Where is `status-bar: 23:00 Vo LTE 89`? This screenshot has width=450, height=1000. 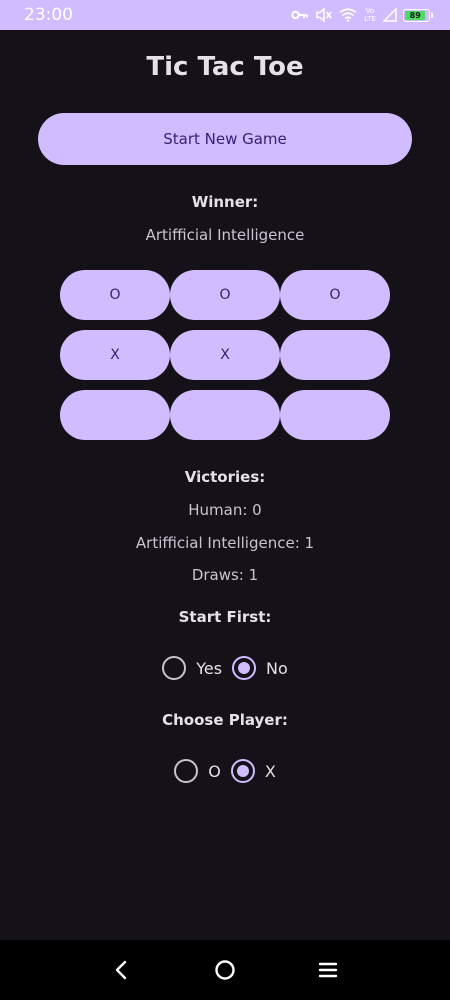 status-bar: 23:00 Vo LTE 89 is located at coordinates (225, 15).